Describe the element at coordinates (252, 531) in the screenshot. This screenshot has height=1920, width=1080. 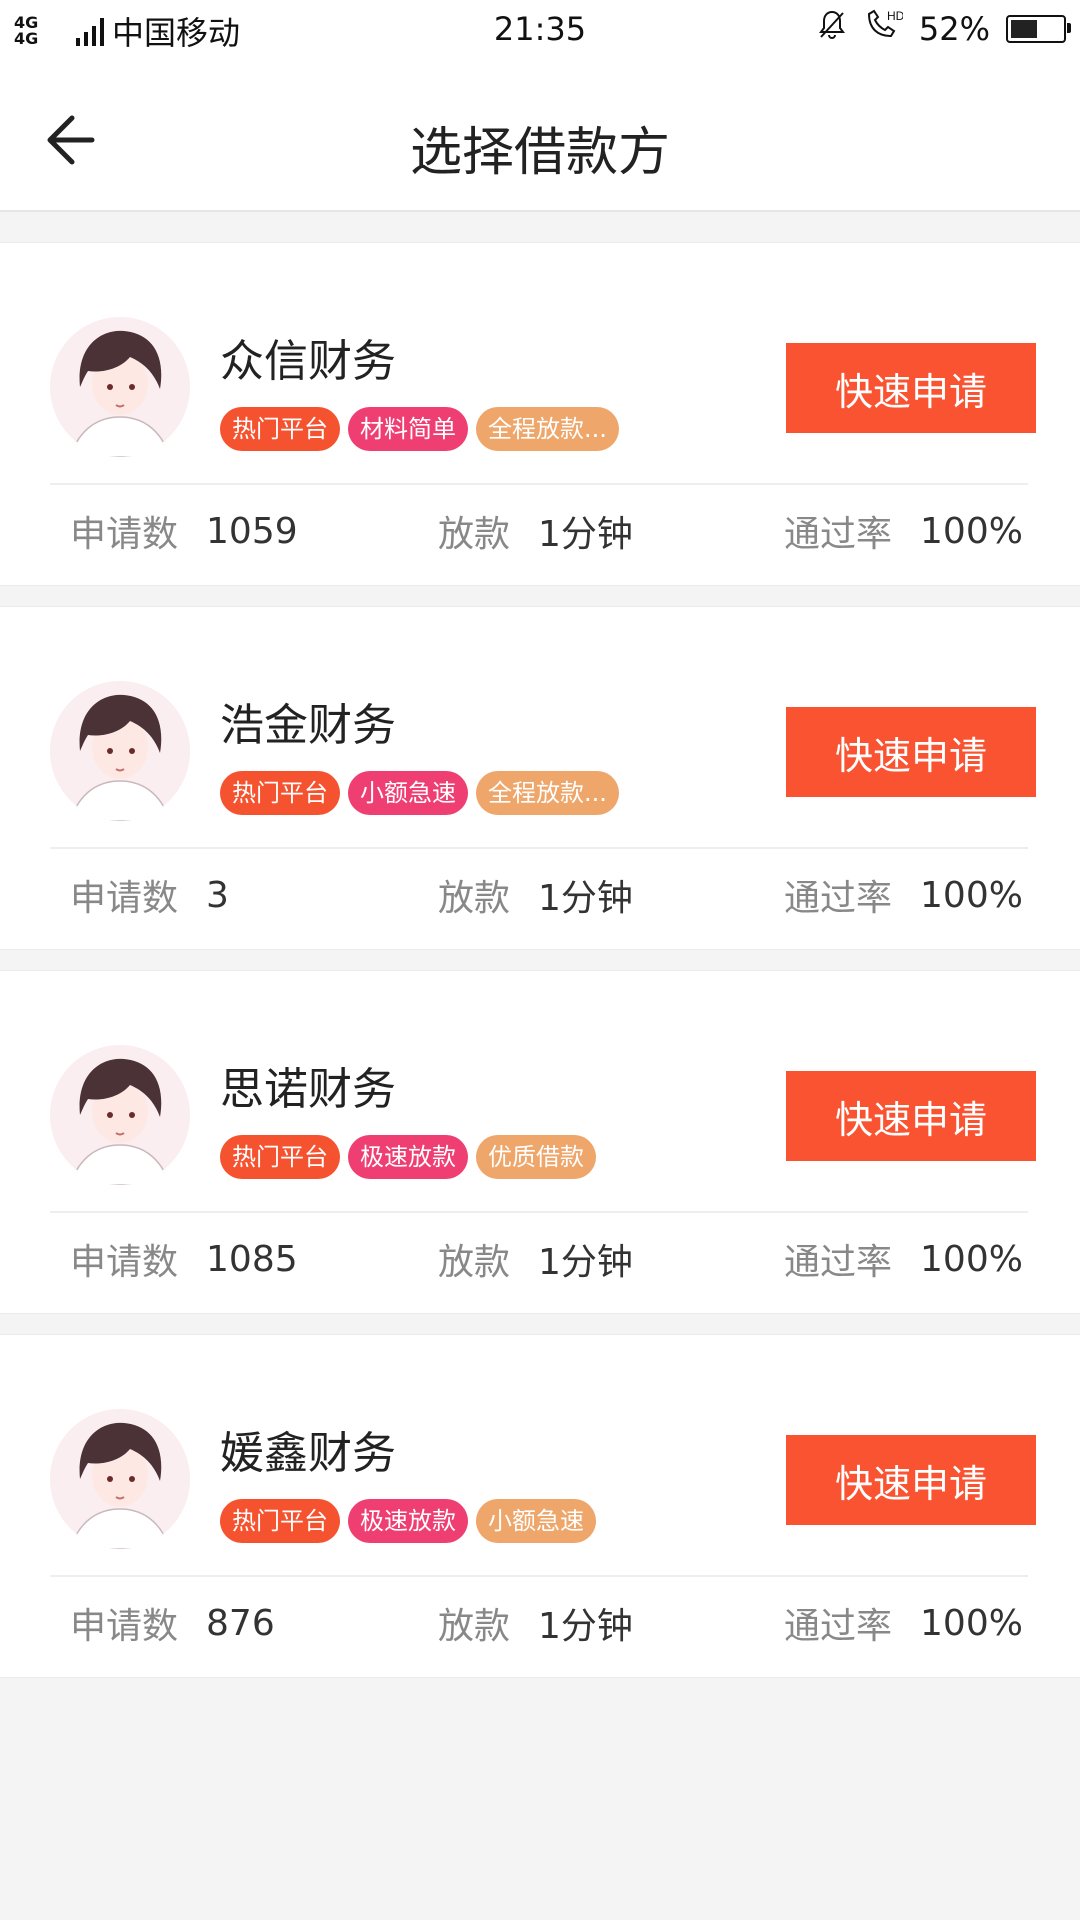
I see `applications-value: 1059` at that location.